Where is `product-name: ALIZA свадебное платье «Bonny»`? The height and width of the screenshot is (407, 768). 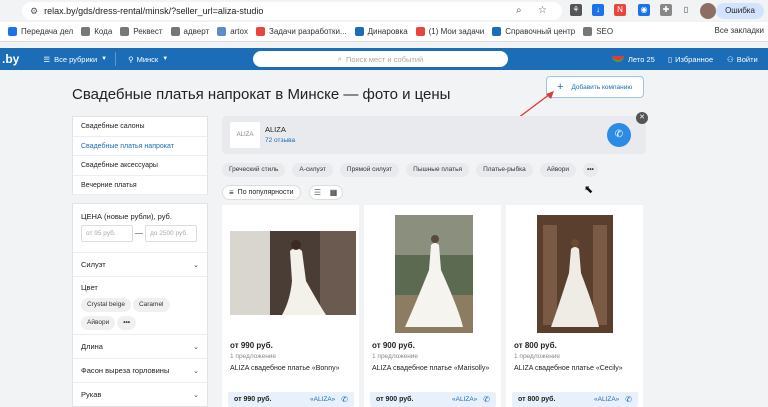
product-name: ALIZA свадебное платье «Bonny» is located at coordinates (285, 368).